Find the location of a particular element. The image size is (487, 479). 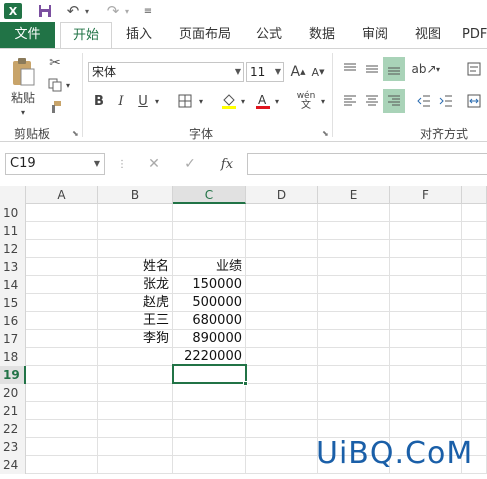

copy-icon is located at coordinates (55, 85).